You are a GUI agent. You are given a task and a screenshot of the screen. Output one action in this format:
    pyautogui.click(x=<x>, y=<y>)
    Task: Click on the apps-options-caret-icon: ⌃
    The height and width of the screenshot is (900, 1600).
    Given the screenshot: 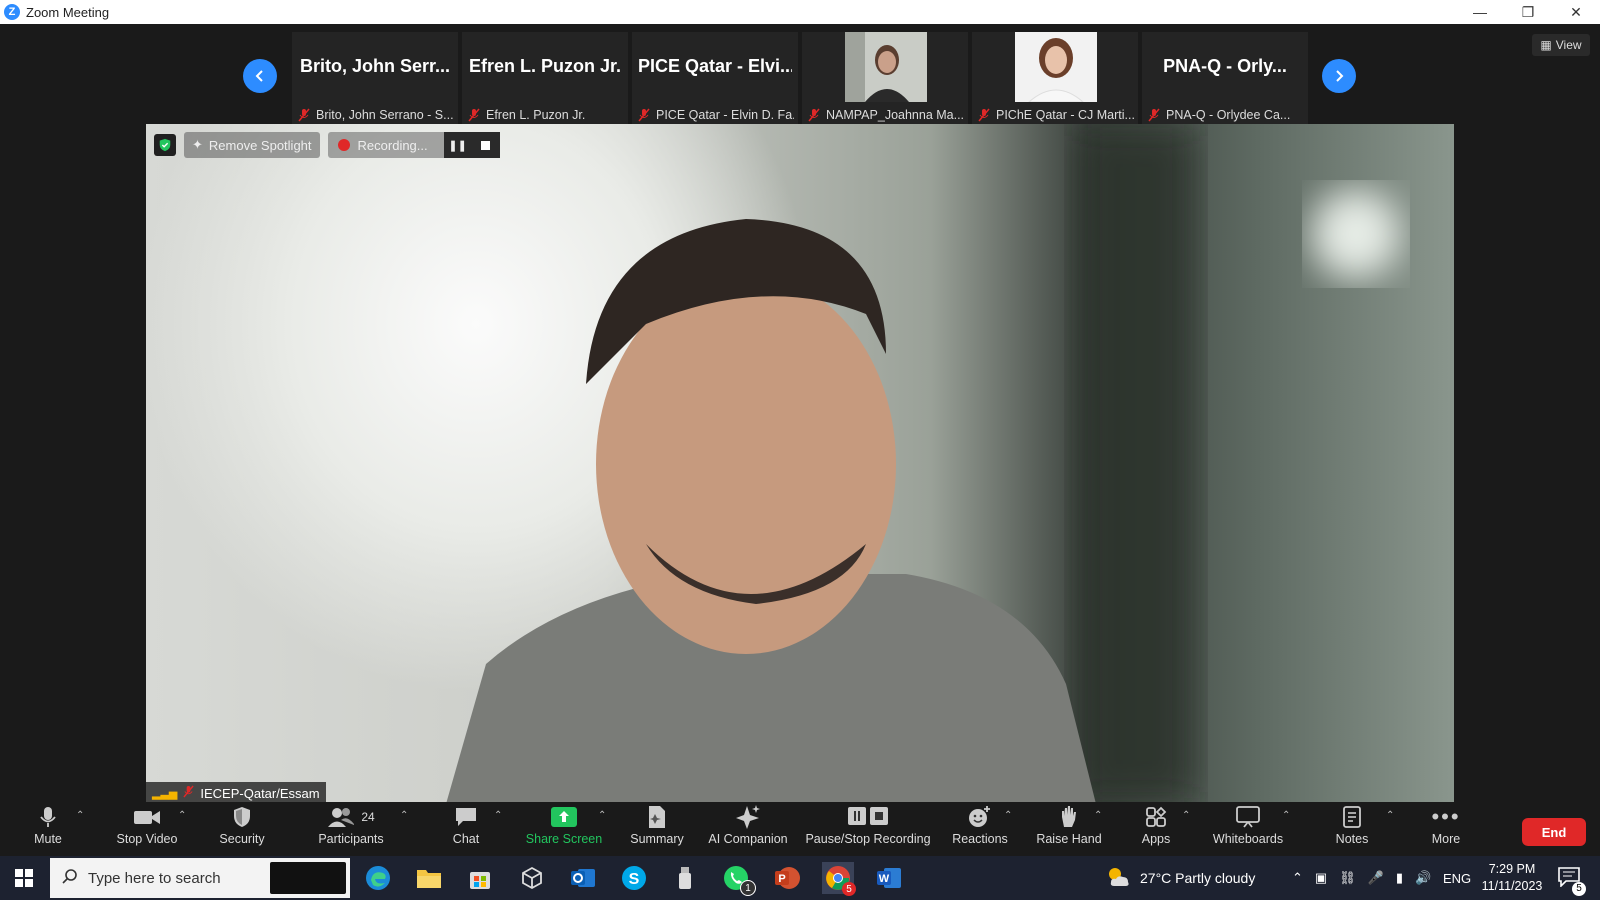 What is the action you would take?
    pyautogui.click(x=1186, y=815)
    